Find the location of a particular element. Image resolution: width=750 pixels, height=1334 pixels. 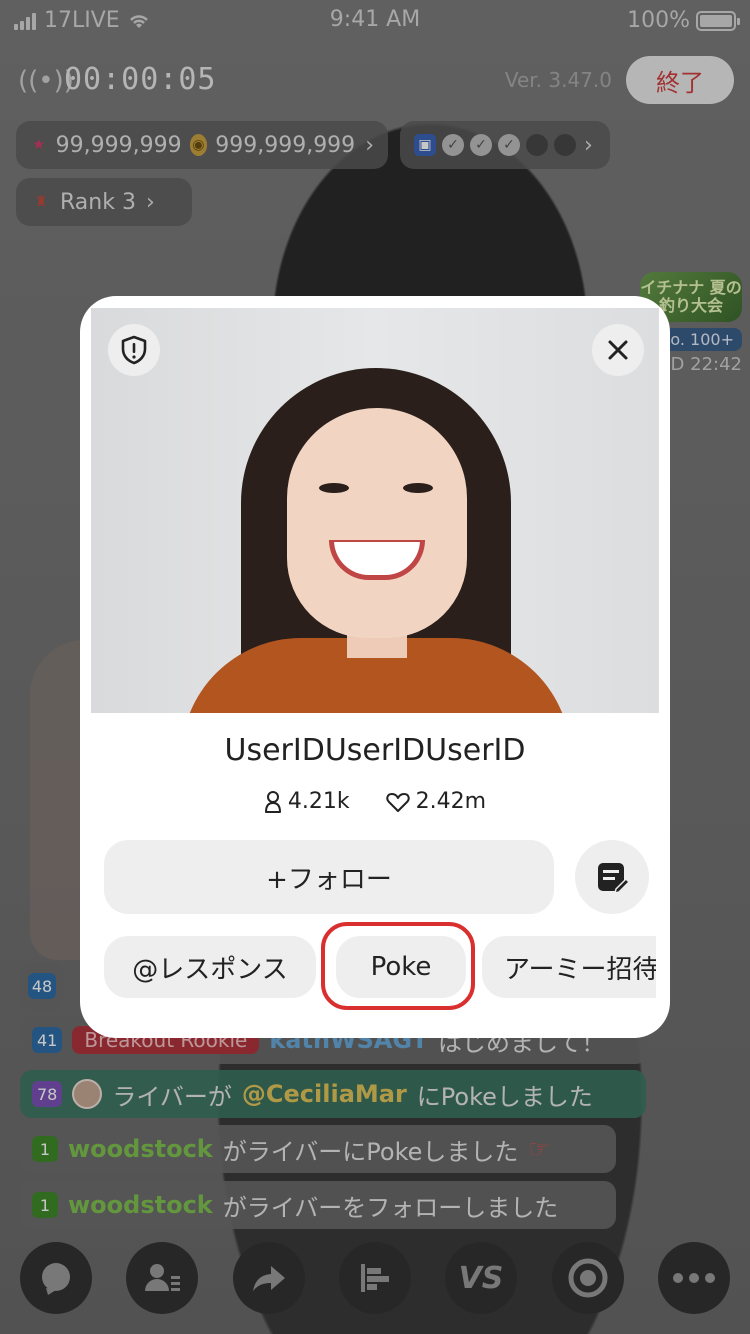

followers-count: 4.21k is located at coordinates (318, 801).